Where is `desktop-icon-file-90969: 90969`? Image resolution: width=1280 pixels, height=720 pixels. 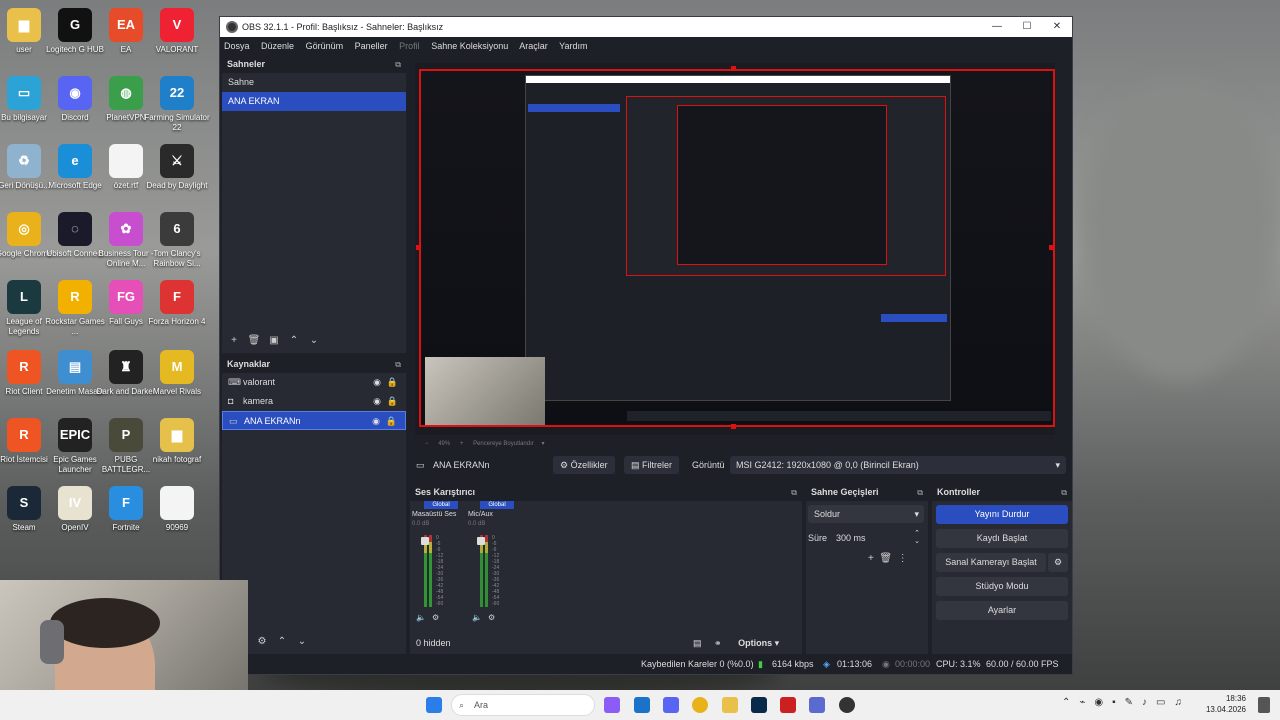
desktop-icon-file-90969: 90969 is located at coordinates (177, 509).